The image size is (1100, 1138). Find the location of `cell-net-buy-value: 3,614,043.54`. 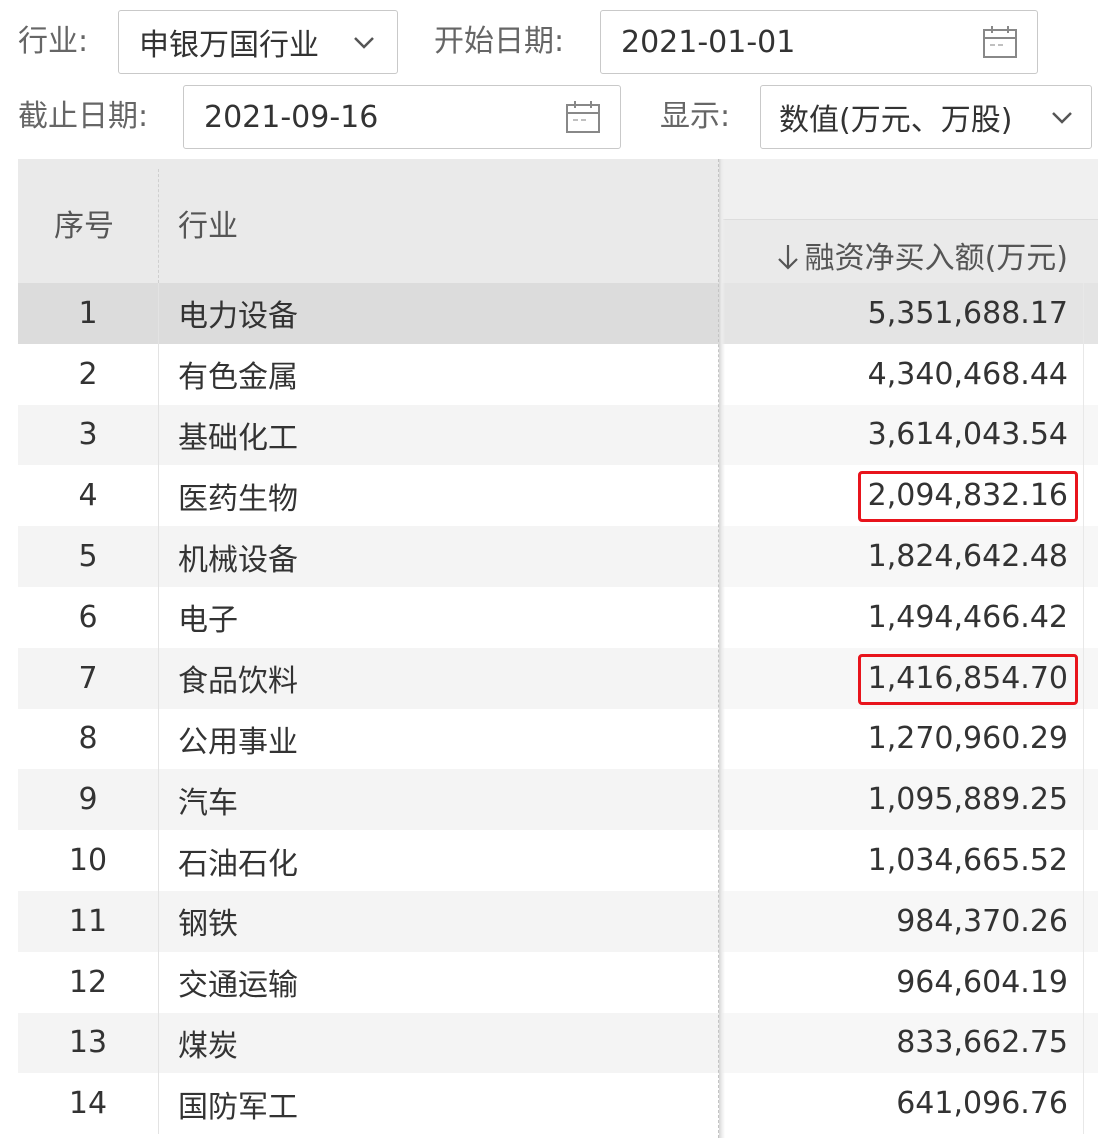

cell-net-buy-value: 3,614,043.54 is located at coordinates (967, 435).